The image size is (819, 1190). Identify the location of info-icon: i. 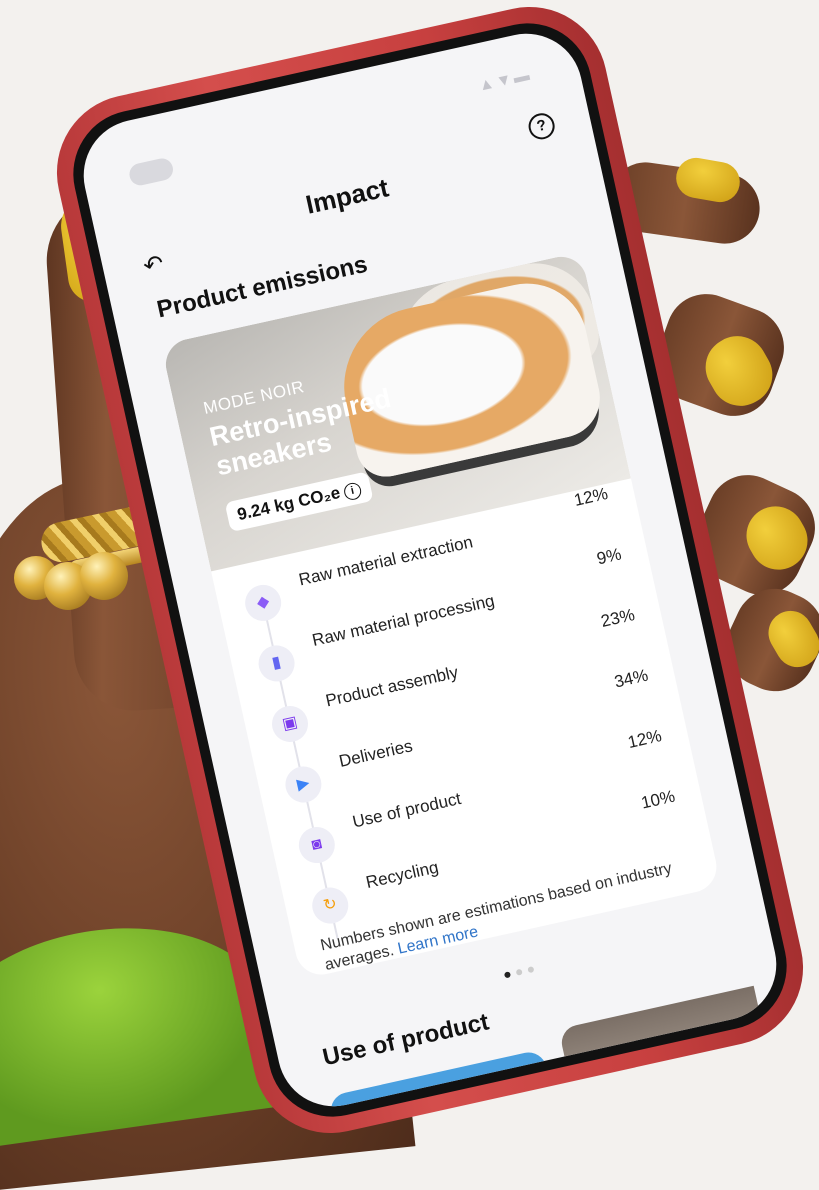
(352, 491).